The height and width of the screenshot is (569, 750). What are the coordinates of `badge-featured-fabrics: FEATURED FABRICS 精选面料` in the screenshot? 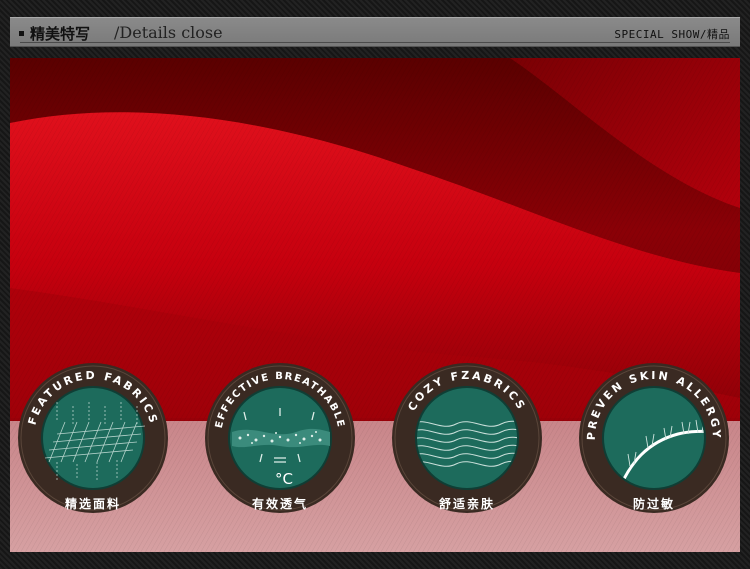 It's located at (93, 438).